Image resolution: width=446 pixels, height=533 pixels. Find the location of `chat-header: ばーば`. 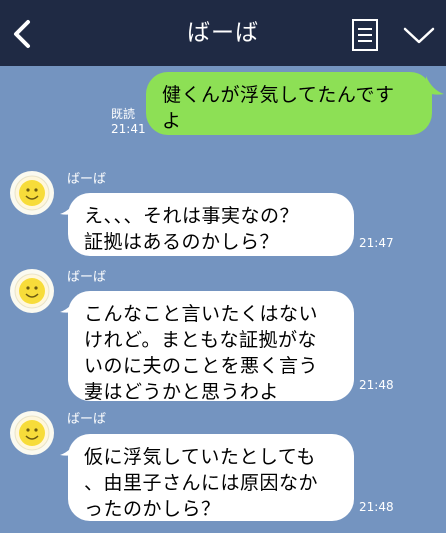

chat-header: ばーば is located at coordinates (223, 33).